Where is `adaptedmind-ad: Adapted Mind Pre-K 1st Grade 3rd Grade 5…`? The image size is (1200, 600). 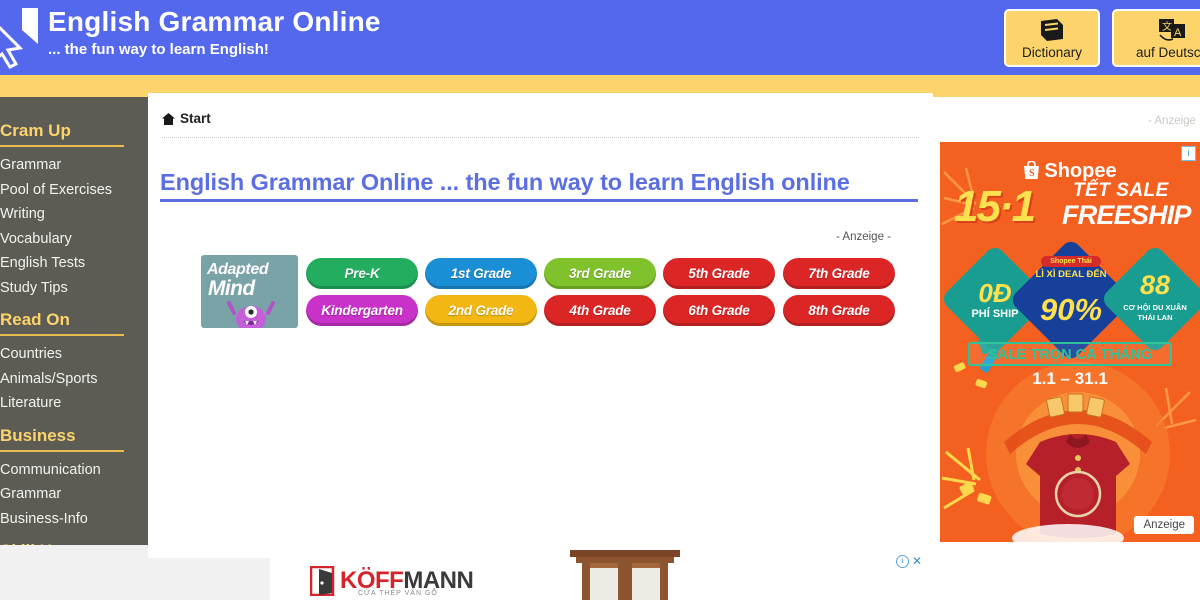 adaptedmind-ad: Adapted Mind Pre-K 1st Grade 3rd Grade 5… is located at coordinates (548, 291).